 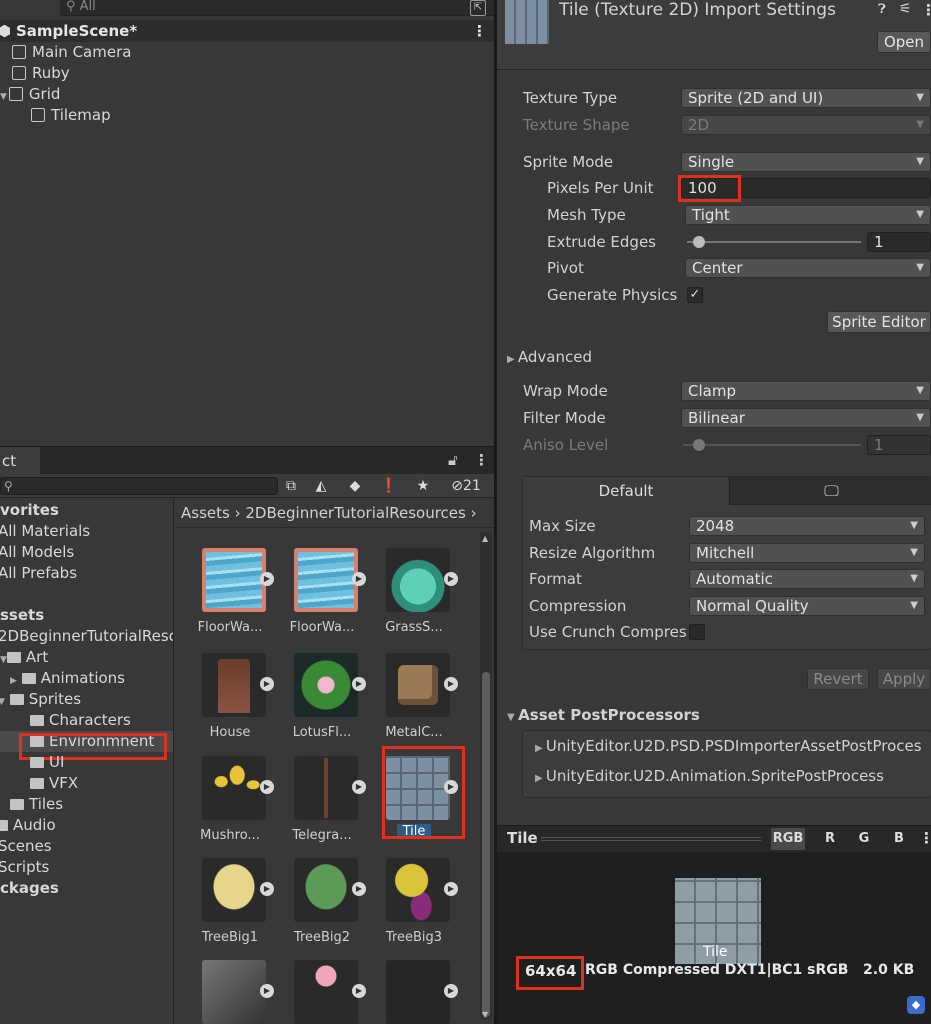 I want to click on folder-ui: UI, so click(x=47, y=762).